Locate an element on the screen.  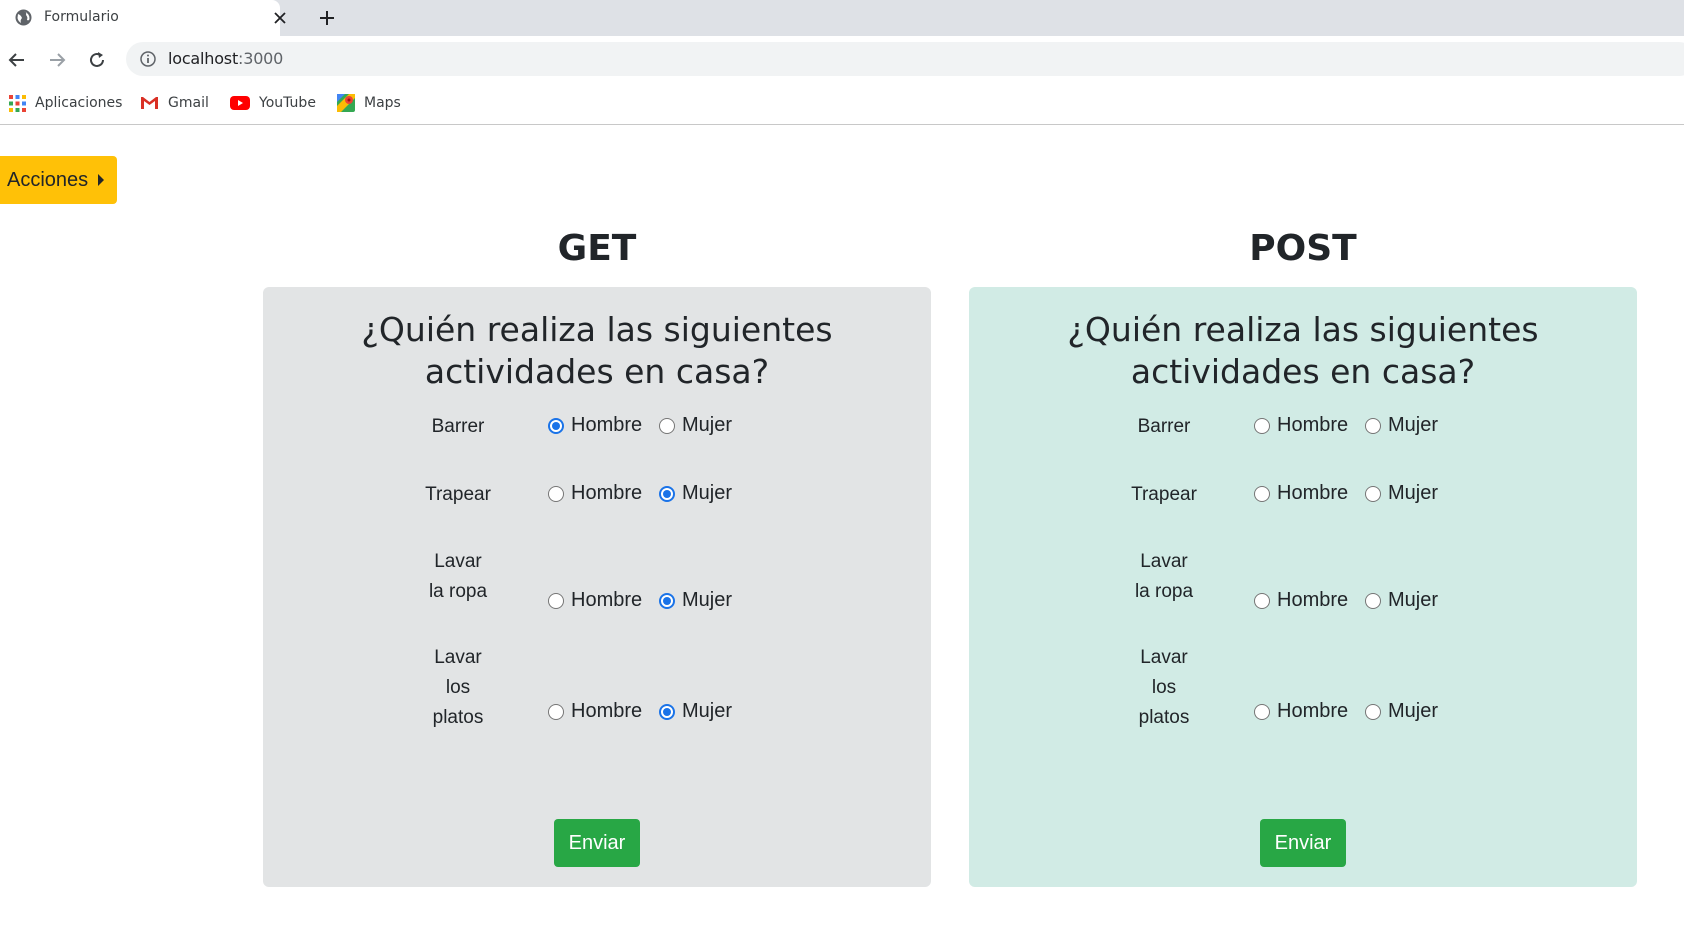
url-text: localhost:3000 is located at coordinates (225, 58).